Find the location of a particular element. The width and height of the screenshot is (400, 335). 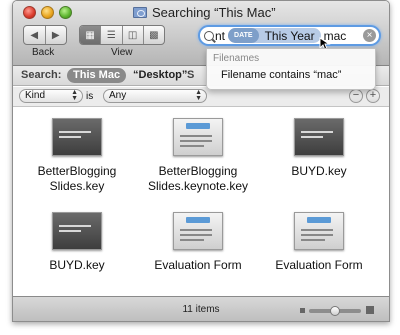

scope-label: Search: is located at coordinates (41, 75).